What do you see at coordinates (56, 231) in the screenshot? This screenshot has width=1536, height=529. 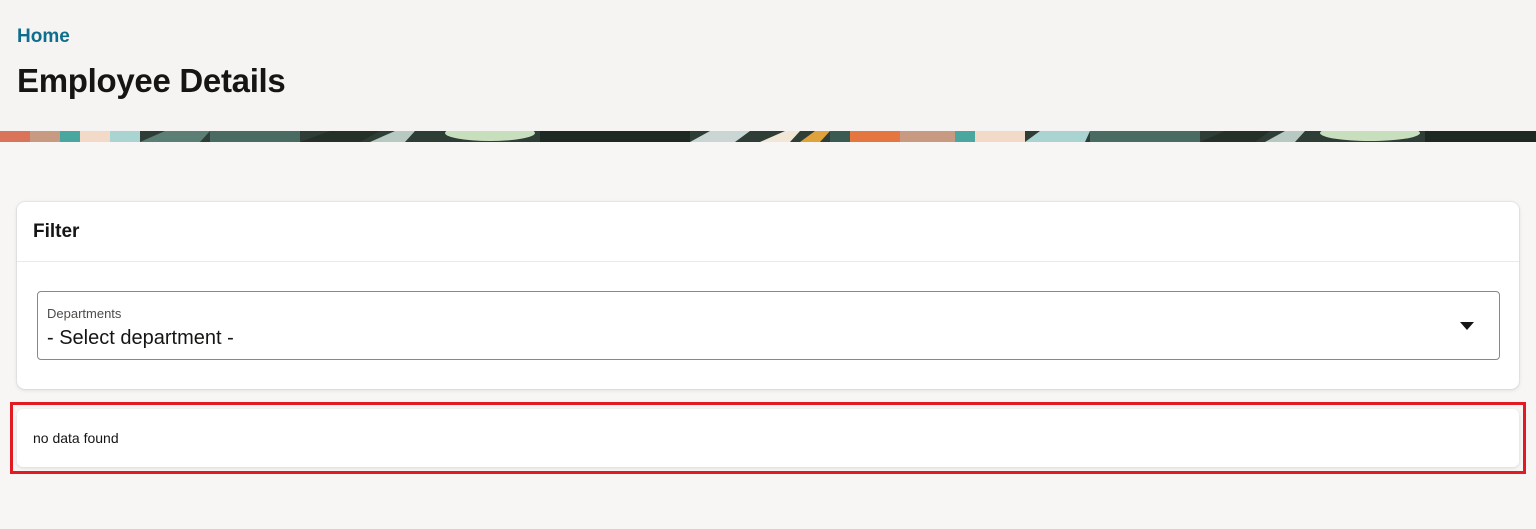 I see `filter-title: Filter` at bounding box center [56, 231].